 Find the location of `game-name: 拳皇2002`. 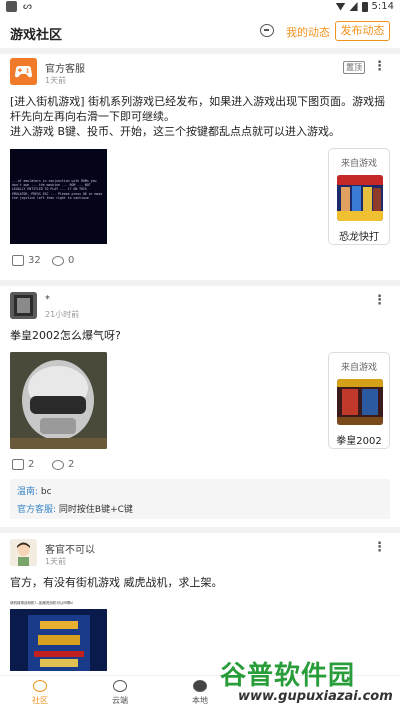

game-name: 拳皇2002 is located at coordinates (359, 441).